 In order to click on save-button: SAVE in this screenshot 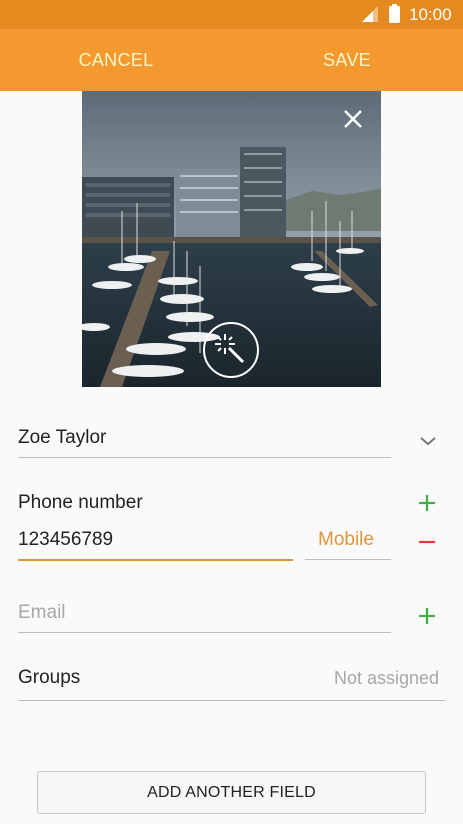, I will do `click(347, 60)`.